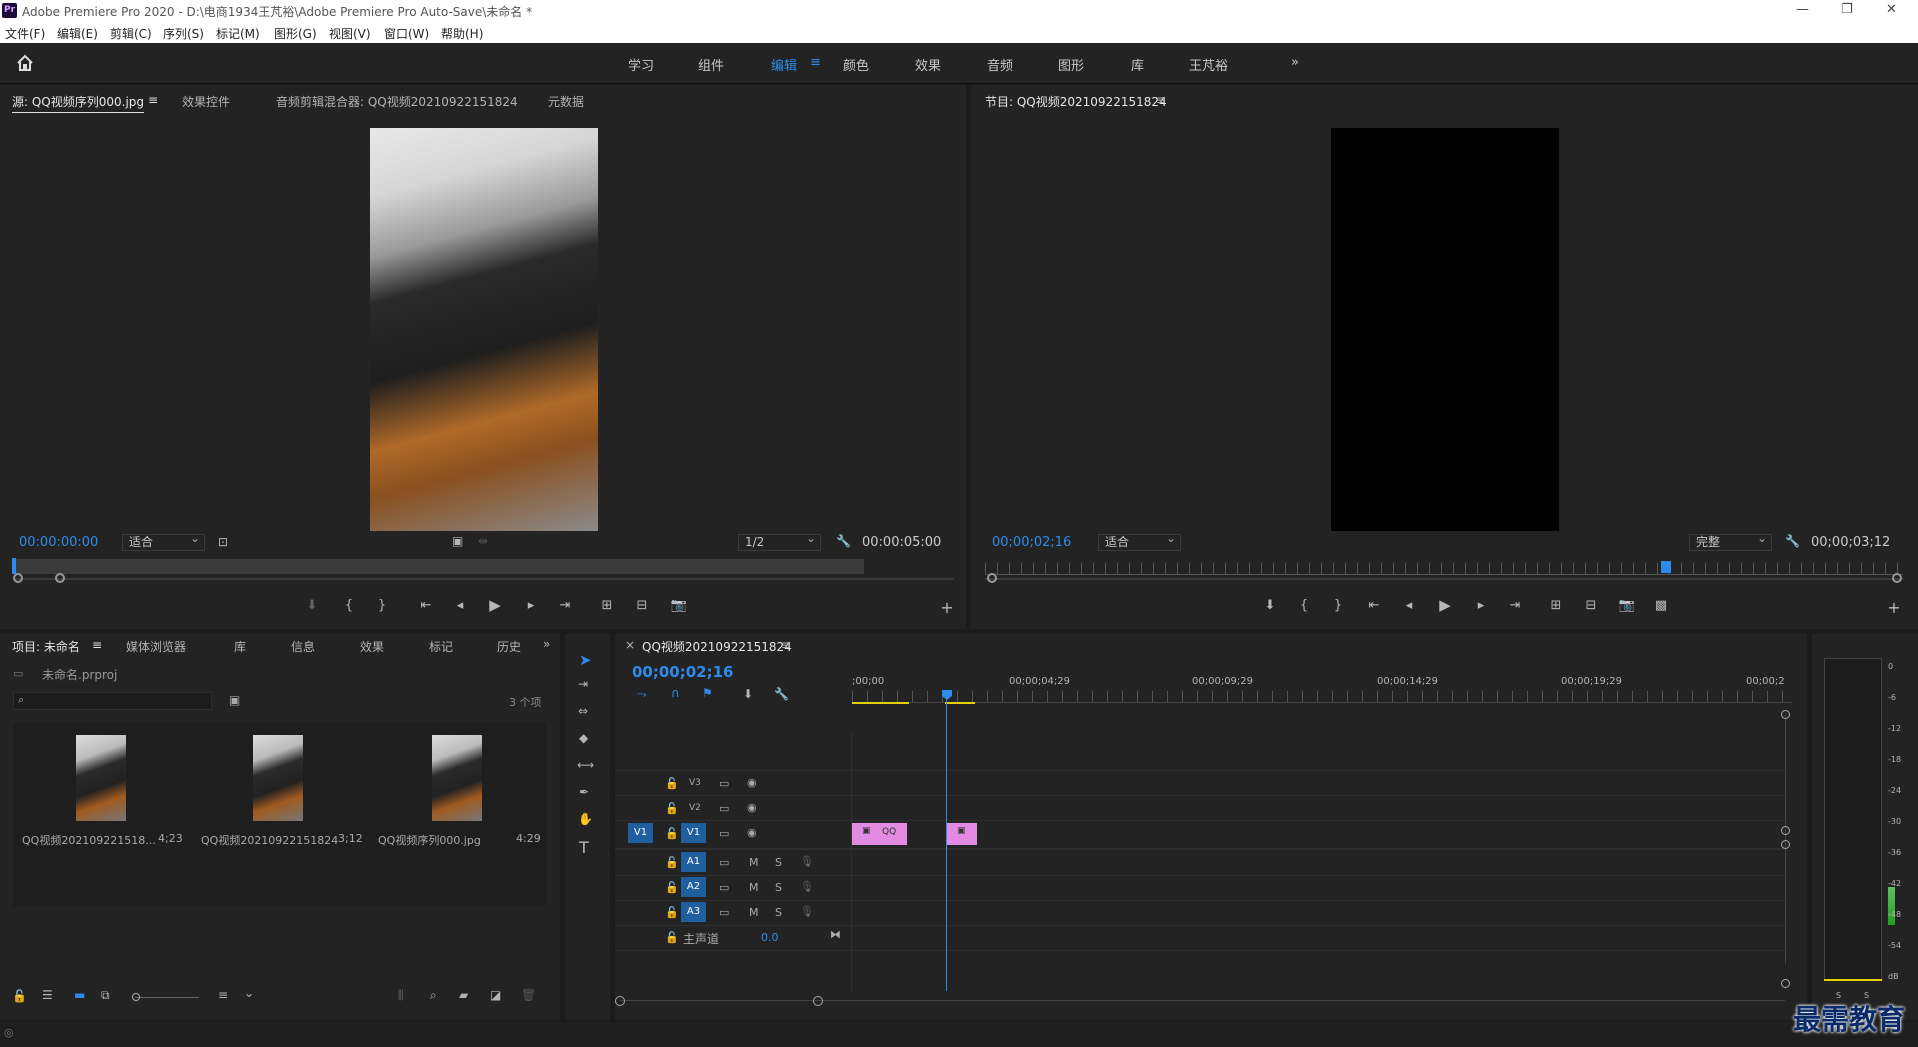  Describe the element at coordinates (928, 64) in the screenshot. I see `workspace-effects: 效果` at that location.